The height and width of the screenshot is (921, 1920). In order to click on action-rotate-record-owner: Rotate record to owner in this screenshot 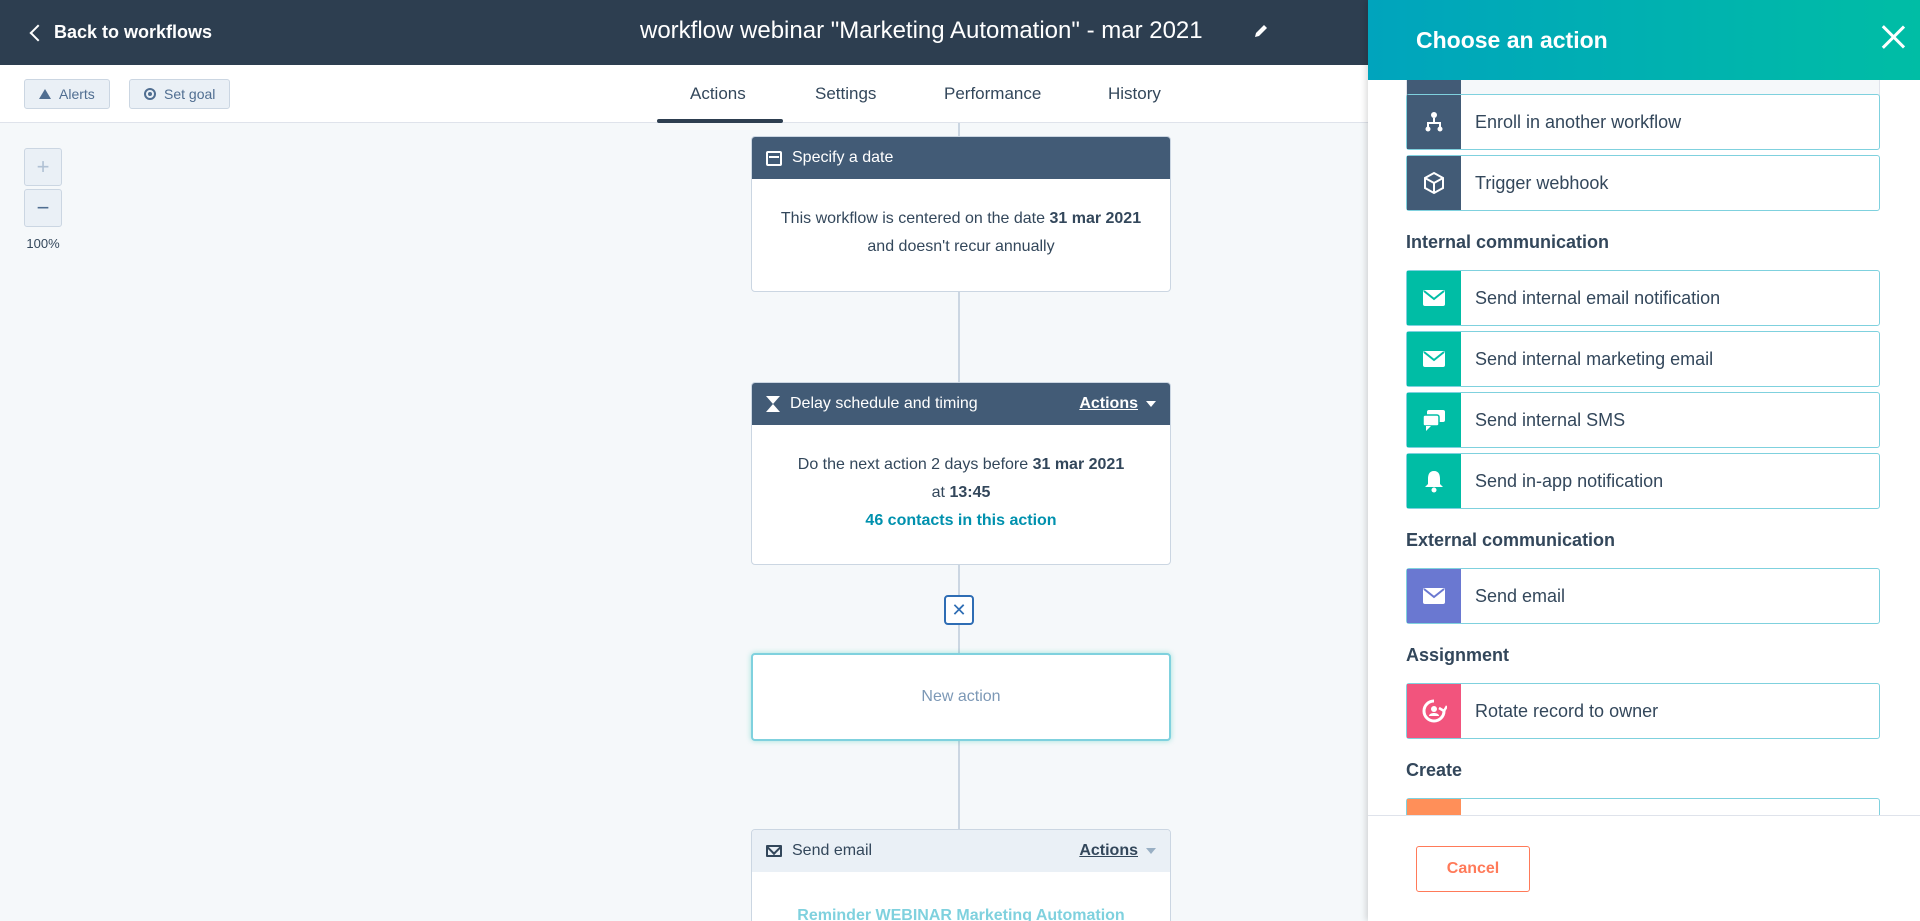, I will do `click(1643, 711)`.